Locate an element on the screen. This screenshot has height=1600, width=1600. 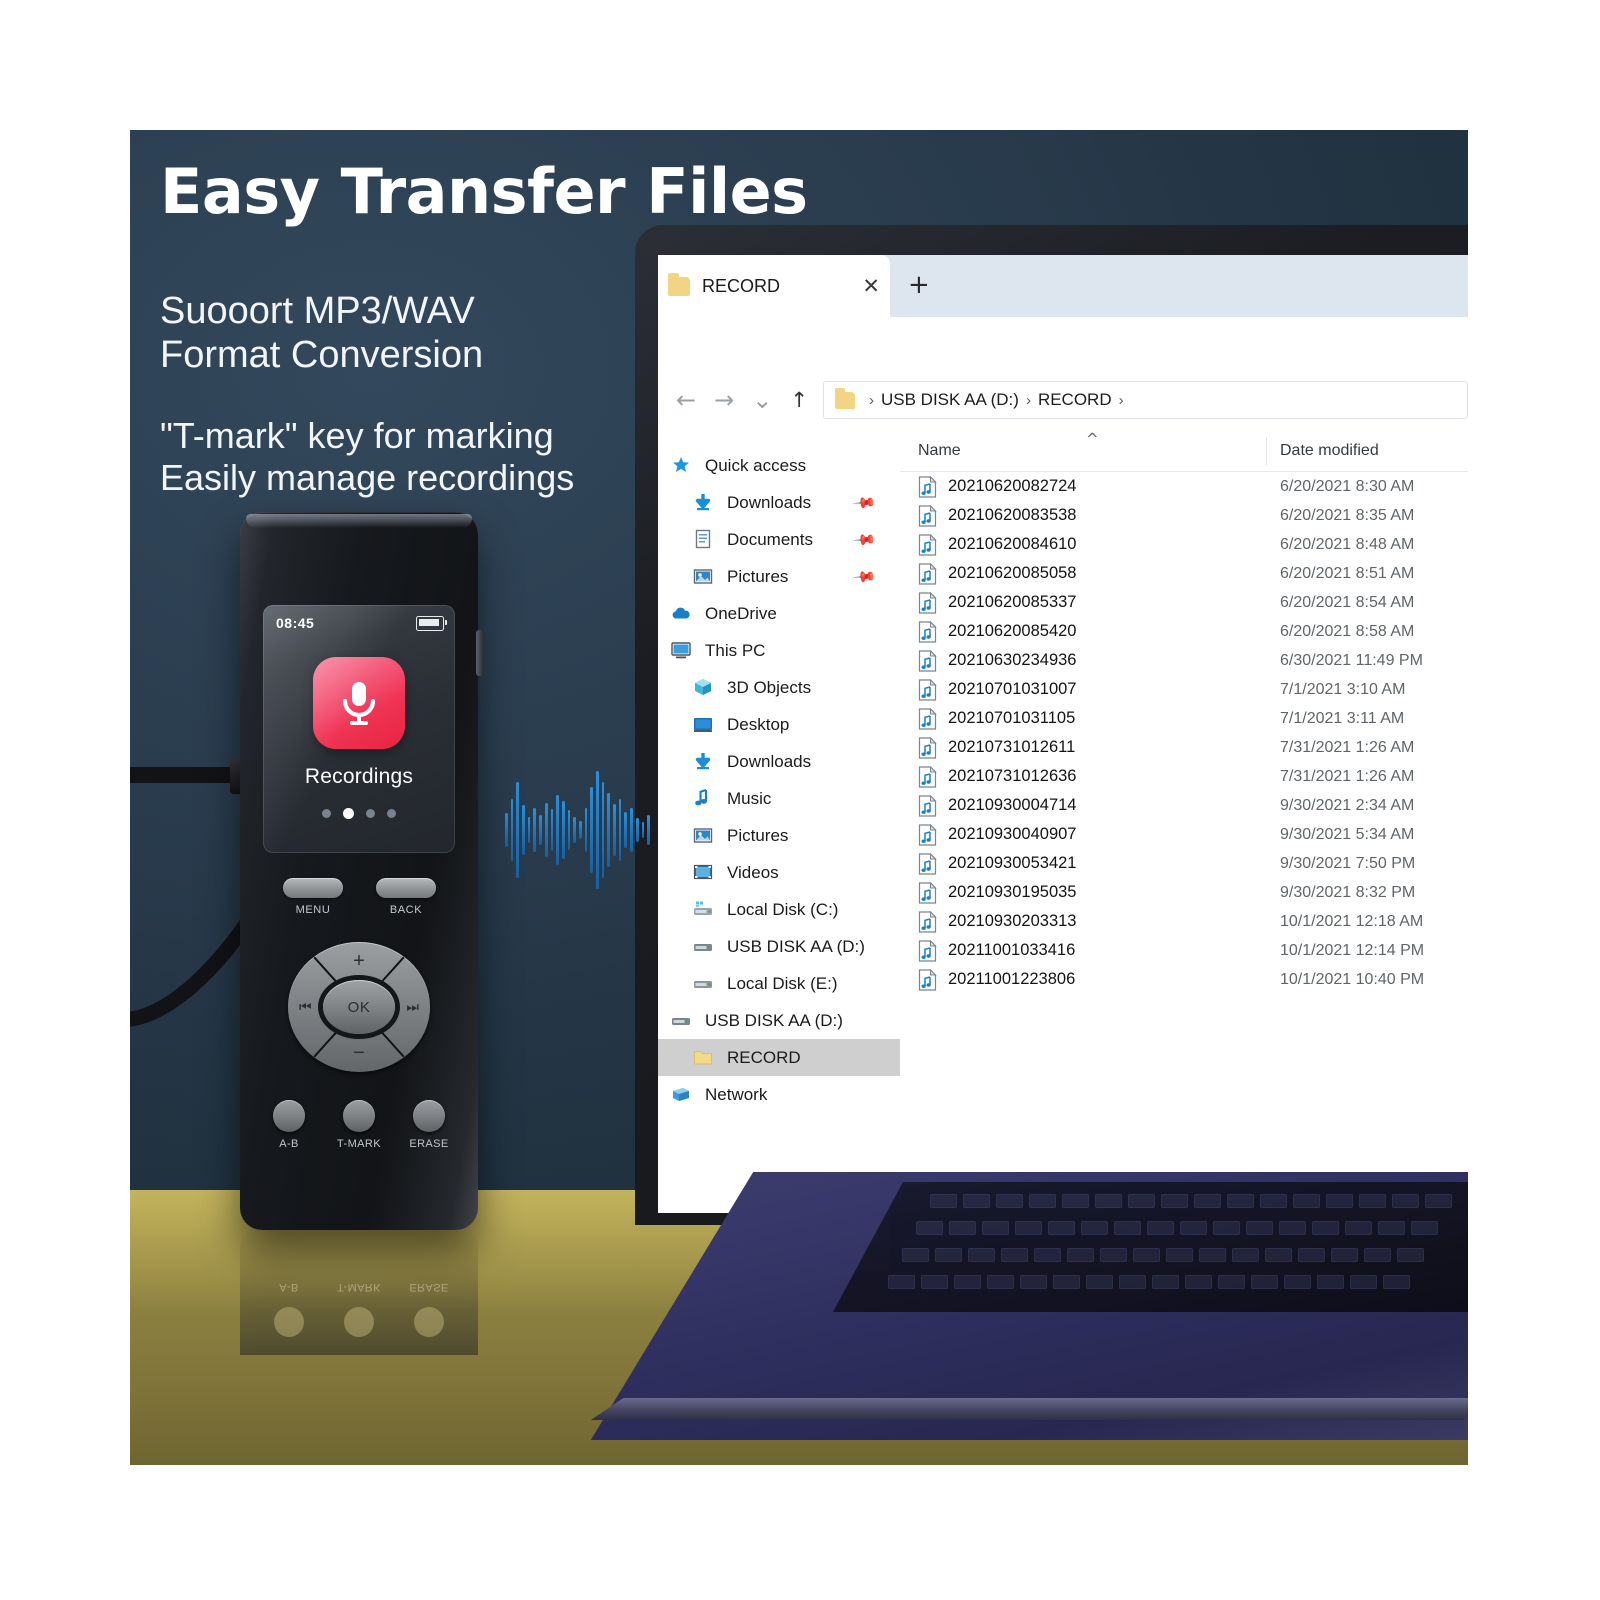
back-button is located at coordinates (406, 888).